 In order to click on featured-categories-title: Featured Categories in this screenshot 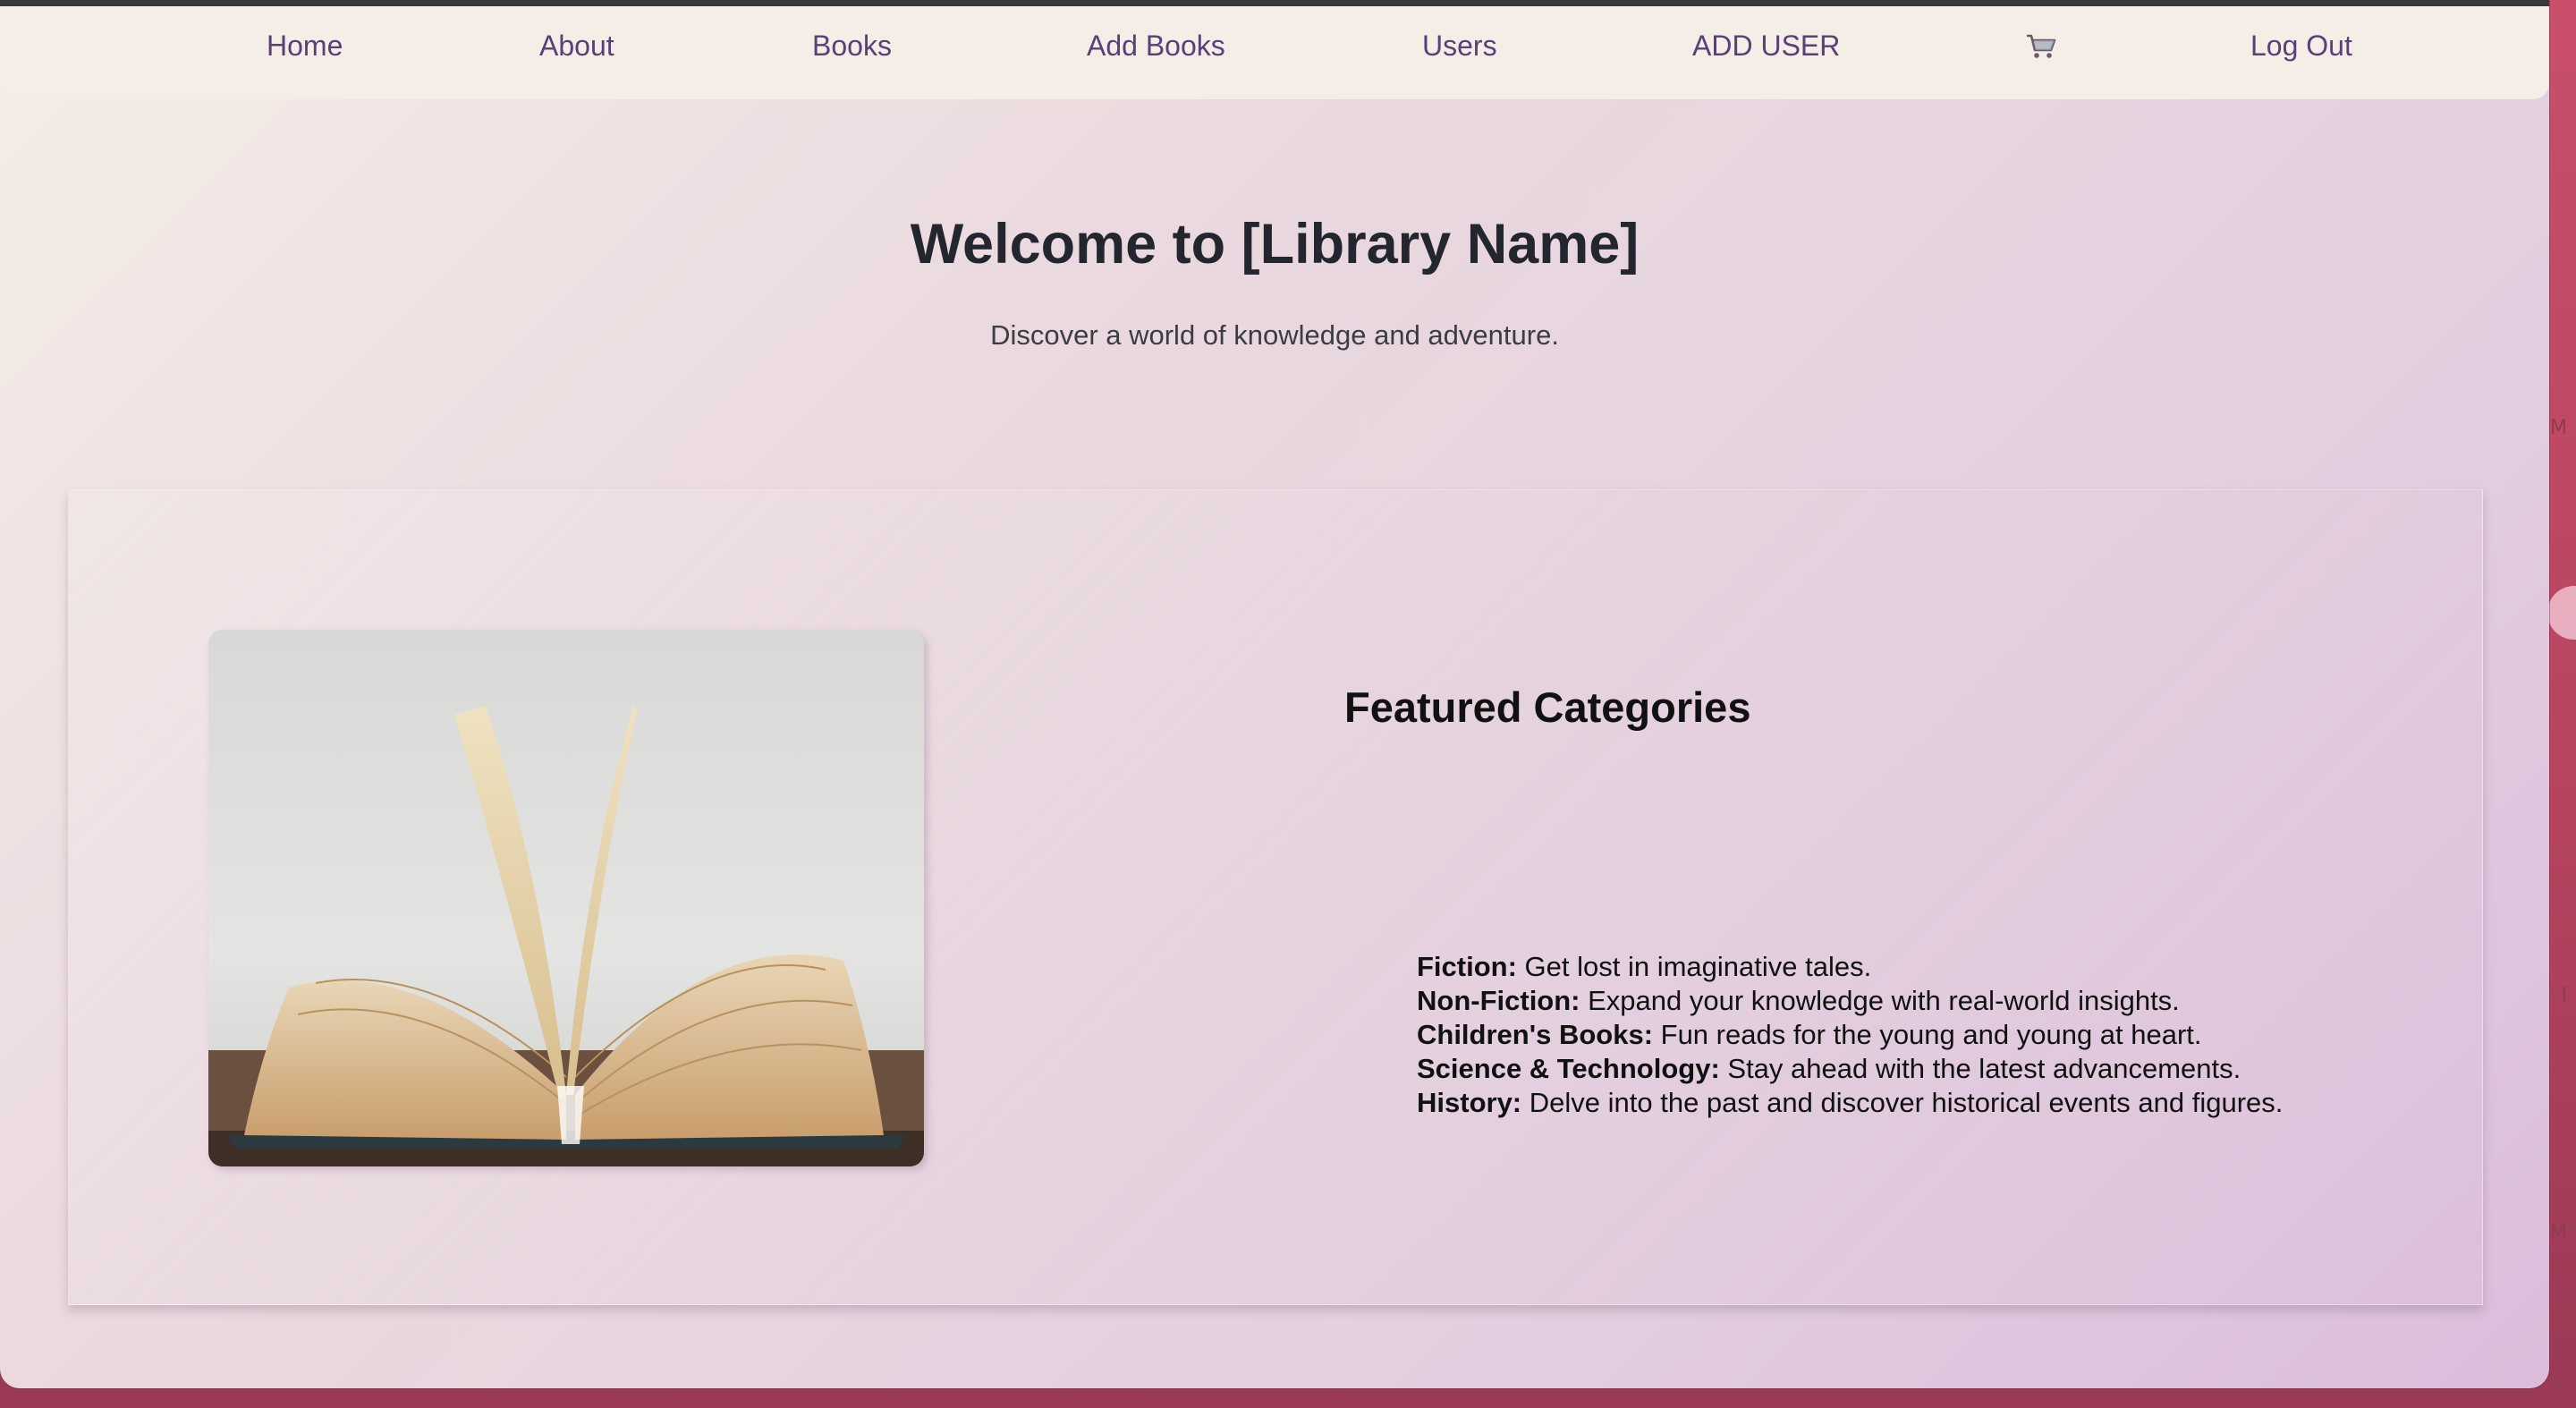, I will do `click(1547, 707)`.